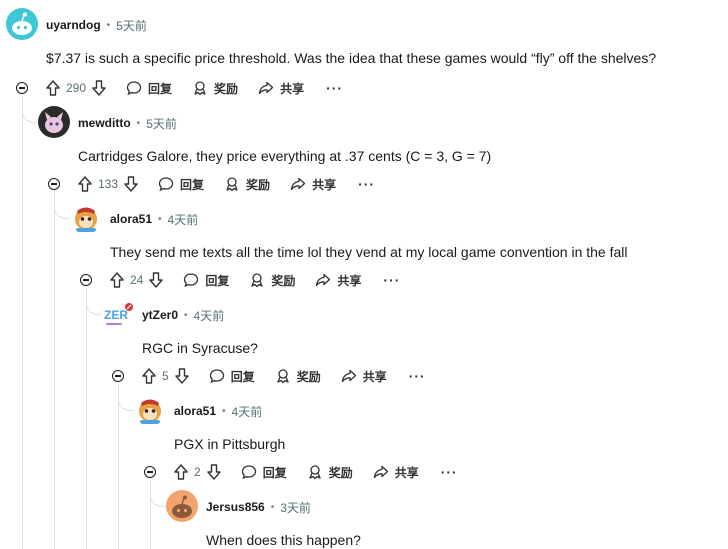  What do you see at coordinates (301, 472) in the screenshot?
I see `comment-actions: 2 回复 奖励 共享 ···` at bounding box center [301, 472].